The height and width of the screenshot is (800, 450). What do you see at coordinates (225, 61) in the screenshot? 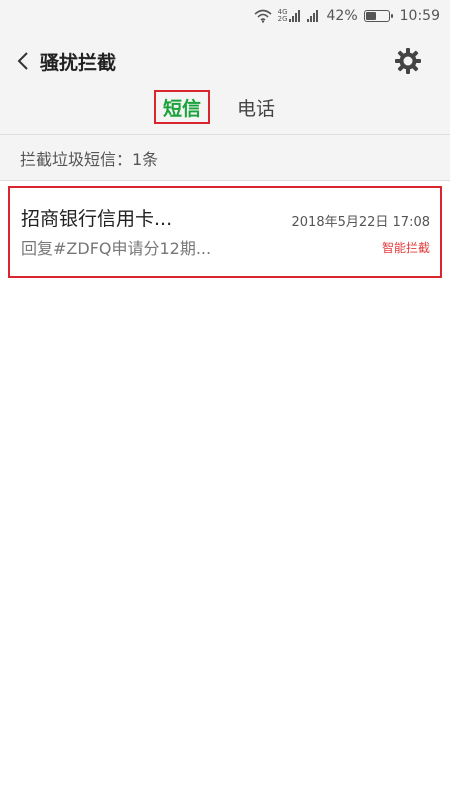
I see `app-header: 骚扰拦截` at bounding box center [225, 61].